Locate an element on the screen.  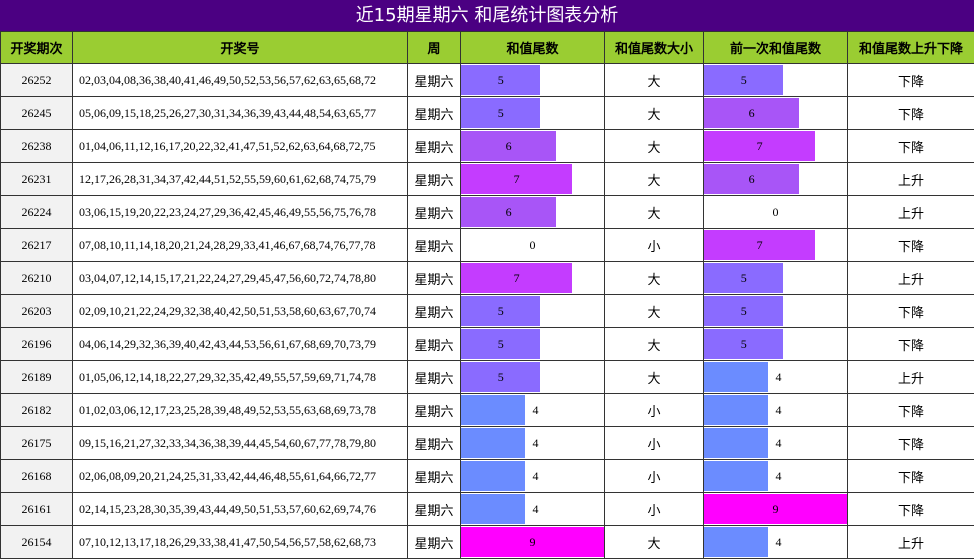
tail-cell-label: 0 is located at coordinates (532, 245).